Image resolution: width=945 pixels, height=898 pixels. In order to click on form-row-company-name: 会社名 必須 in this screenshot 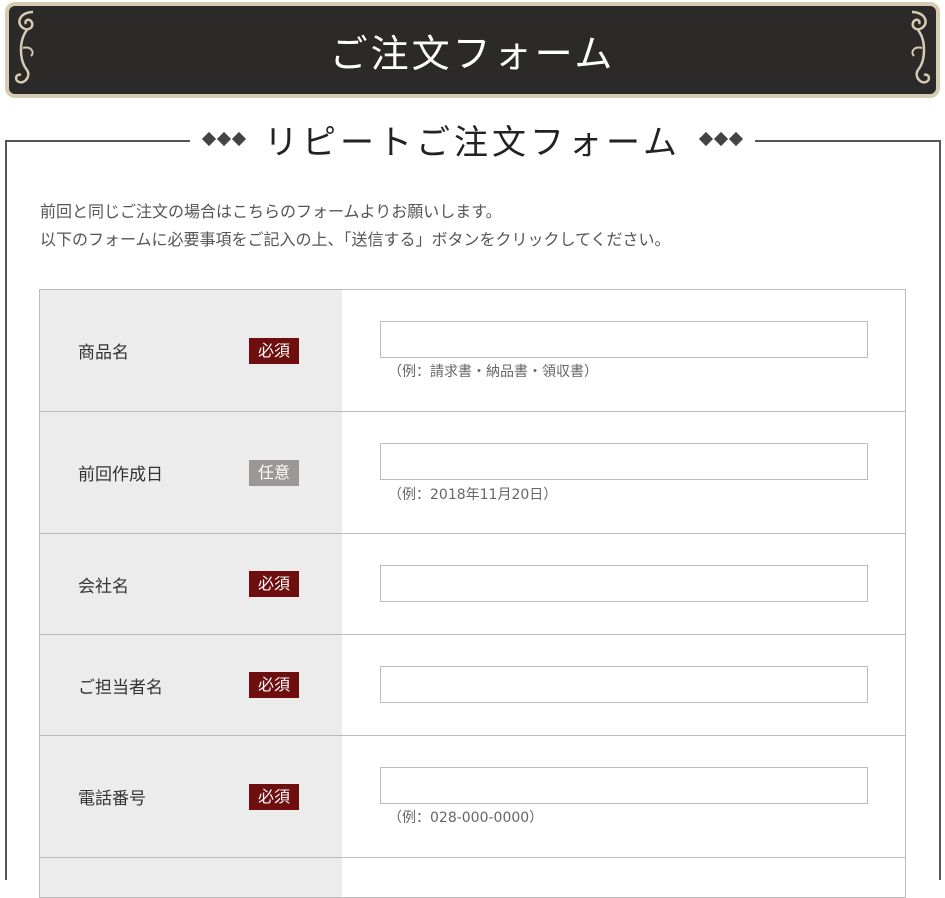, I will do `click(472, 584)`.